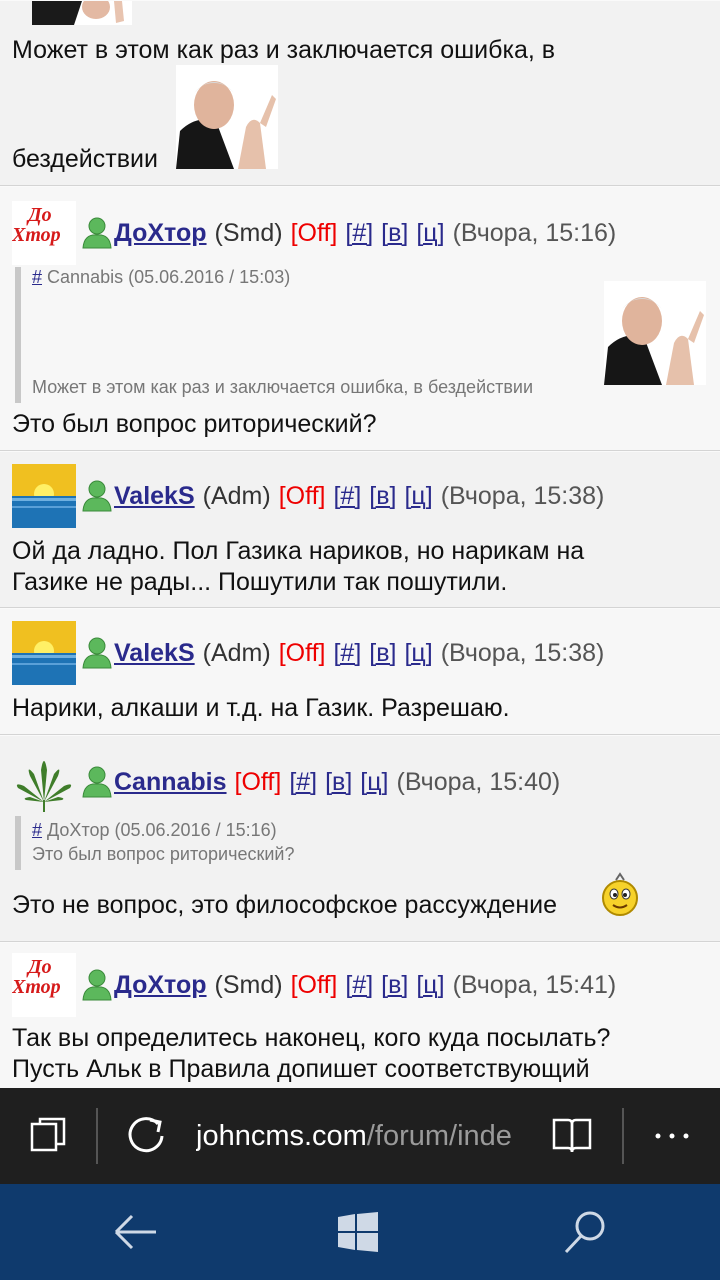 Image resolution: width=720 pixels, height=1280 pixels. I want to click on url-path: /forum/inde, so click(439, 1136).